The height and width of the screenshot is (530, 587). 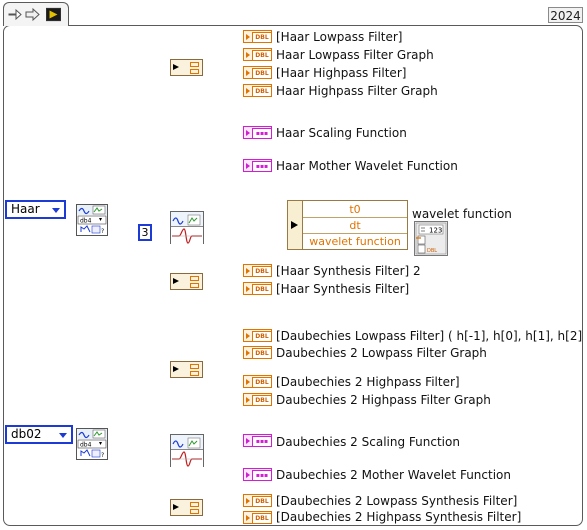 What do you see at coordinates (343, 289) in the screenshot?
I see `haar-synthesis-filter-label: [Haar Synthesis Filter]` at bounding box center [343, 289].